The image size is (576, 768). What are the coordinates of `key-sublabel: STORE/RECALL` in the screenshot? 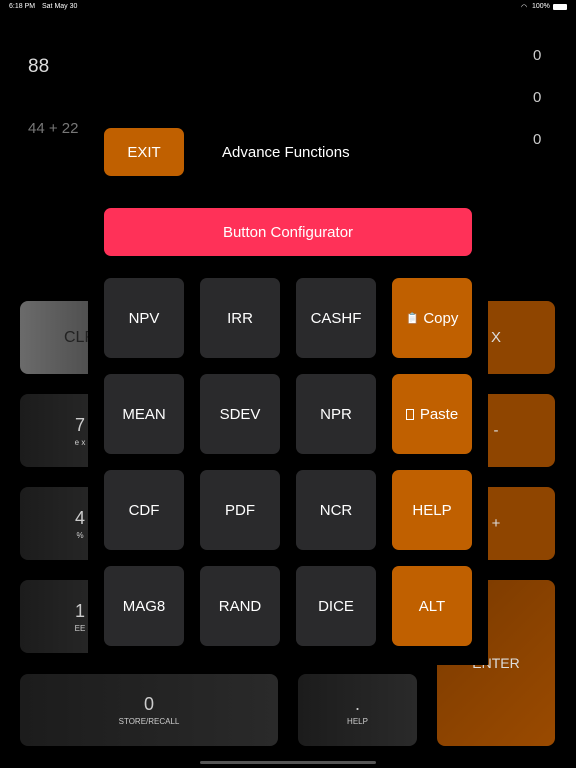 It's located at (149, 721).